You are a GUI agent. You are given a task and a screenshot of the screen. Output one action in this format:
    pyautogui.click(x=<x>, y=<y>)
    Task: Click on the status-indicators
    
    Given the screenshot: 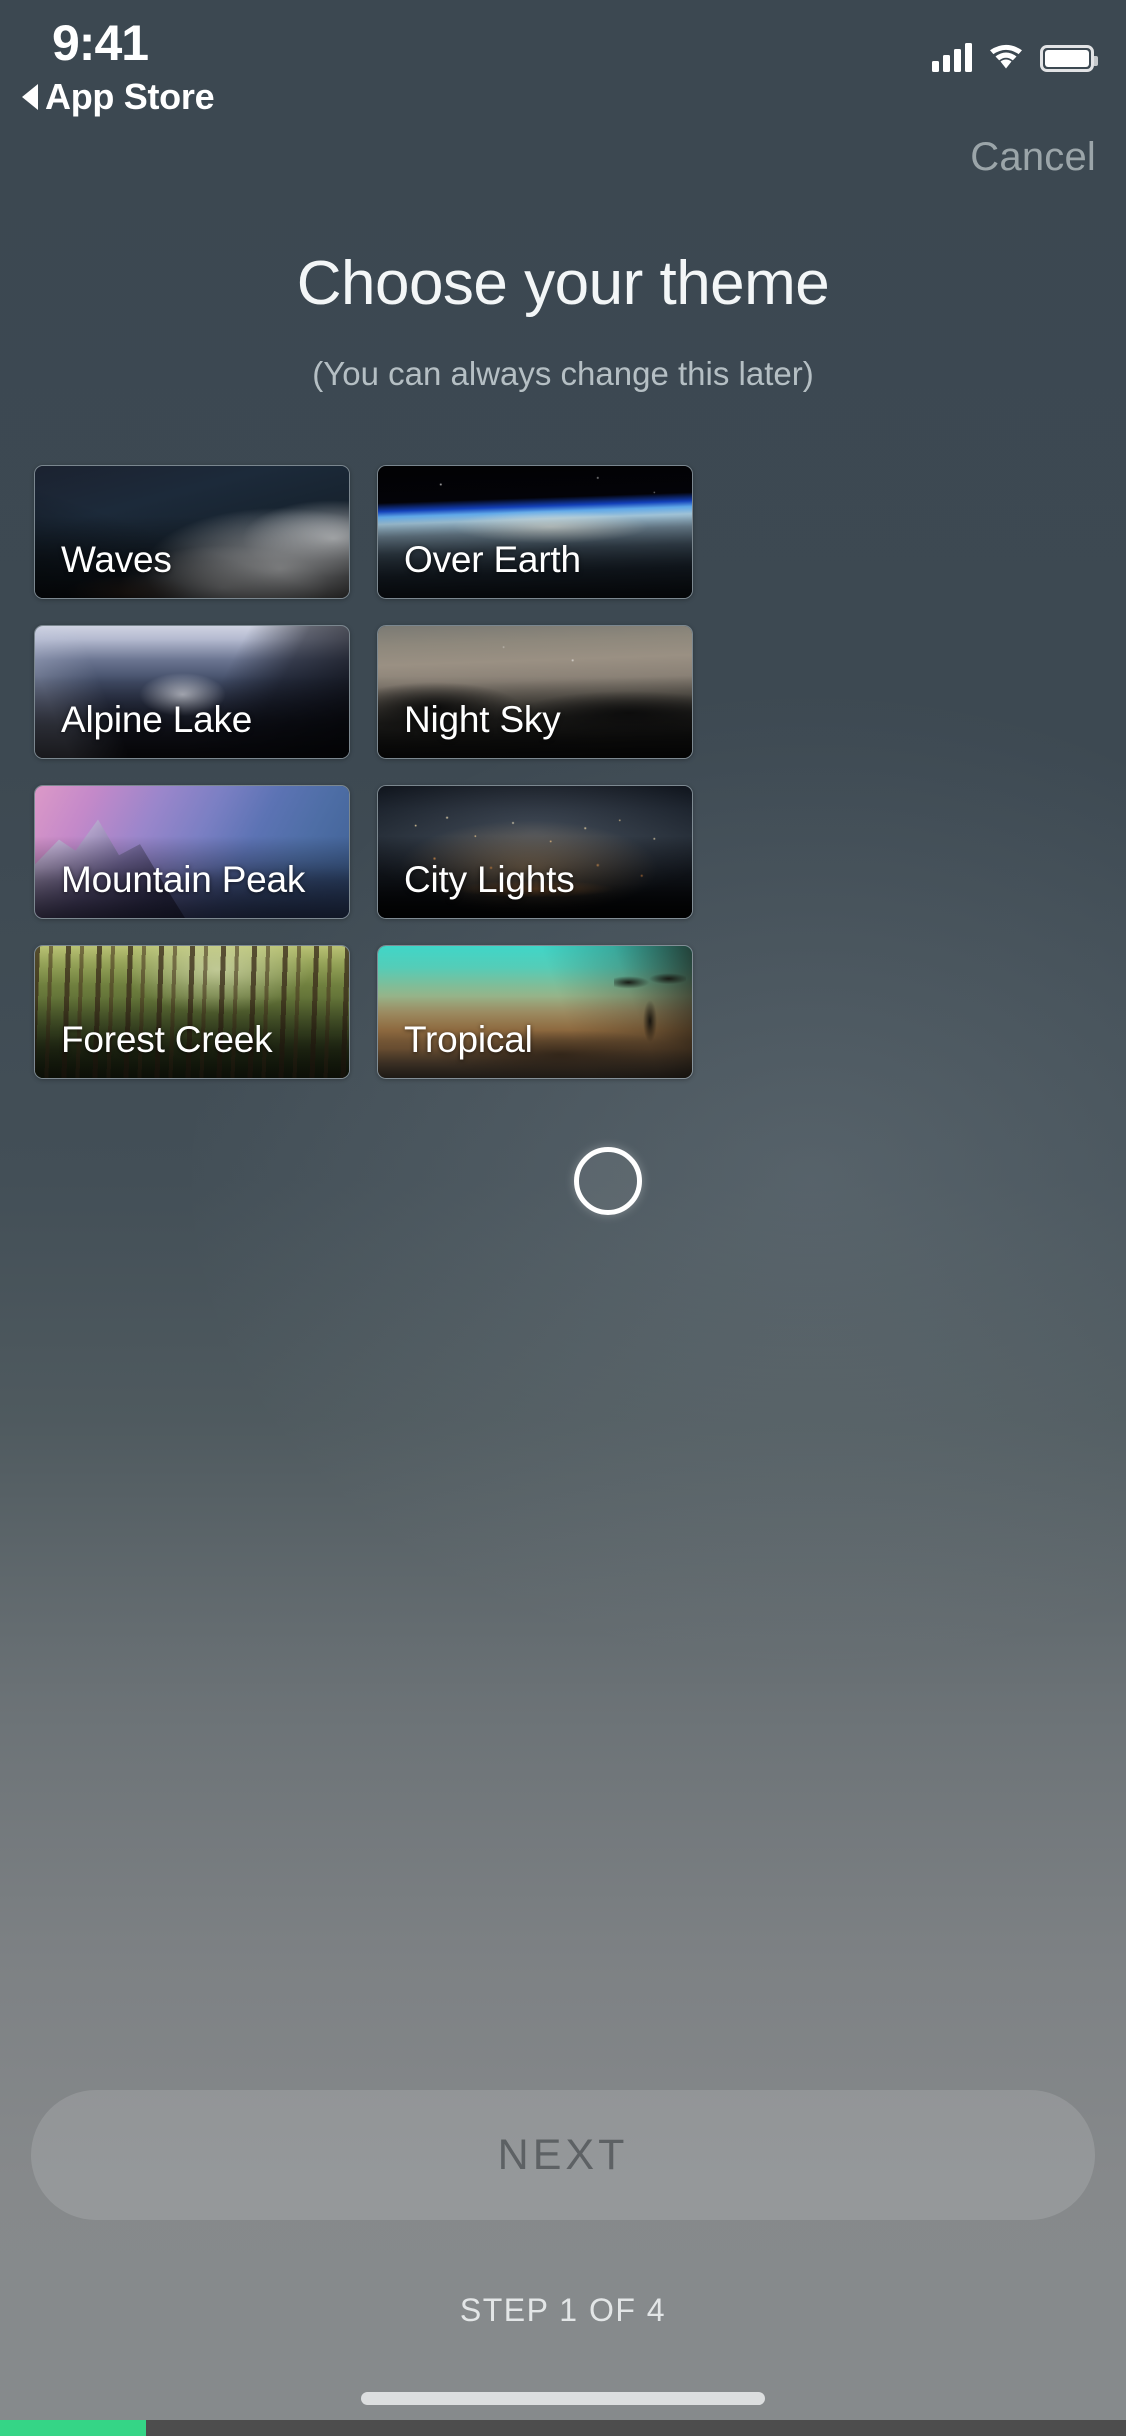 What is the action you would take?
    pyautogui.click(x=1015, y=57)
    